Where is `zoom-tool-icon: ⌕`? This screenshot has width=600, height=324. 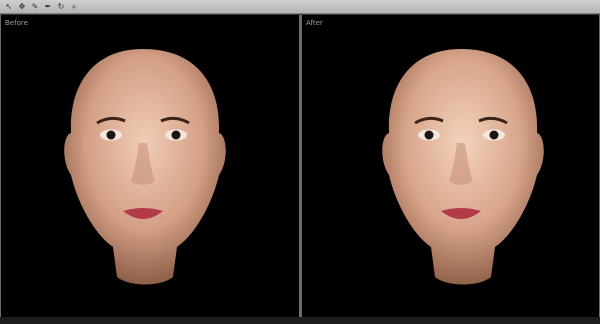
zoom-tool-icon: ⌕ is located at coordinates (74, 7).